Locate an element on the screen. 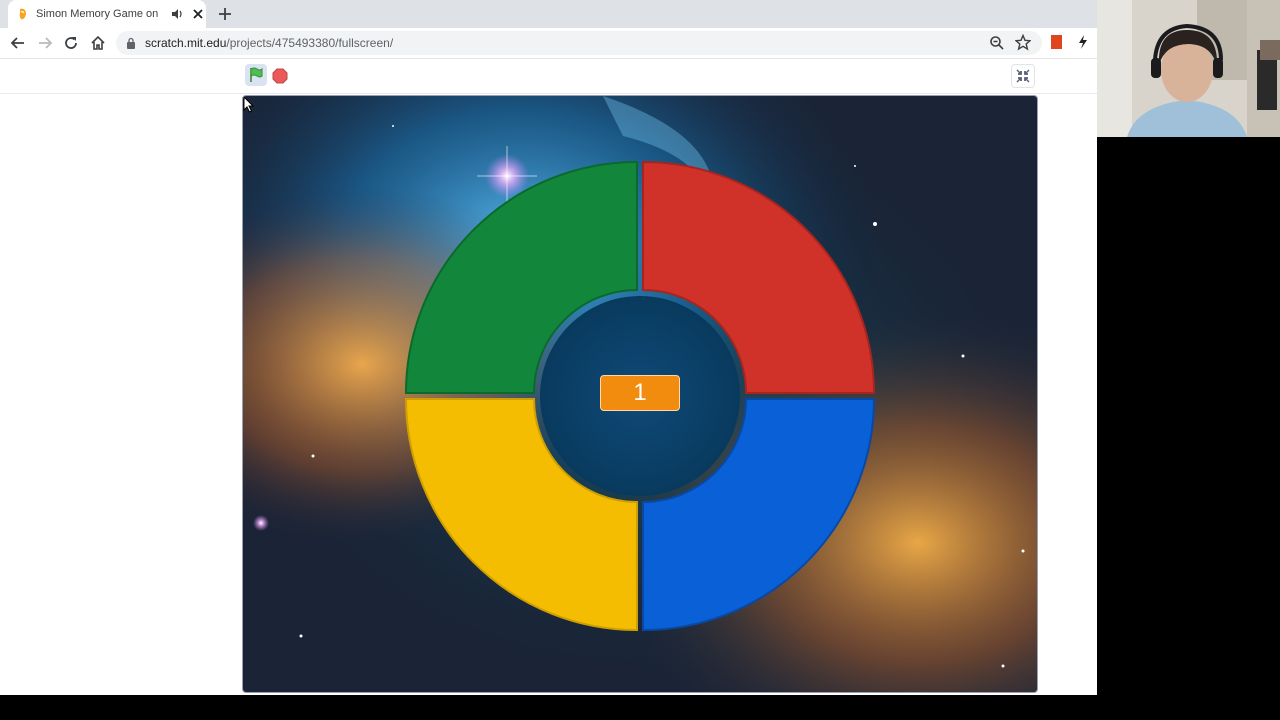 The width and height of the screenshot is (1280, 720). exit-fullscreen-button is located at coordinates (1023, 76).